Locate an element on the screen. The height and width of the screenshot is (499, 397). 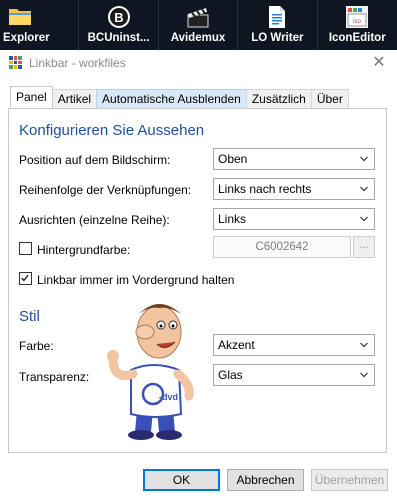
color-label: Farbe: is located at coordinates (36, 346).